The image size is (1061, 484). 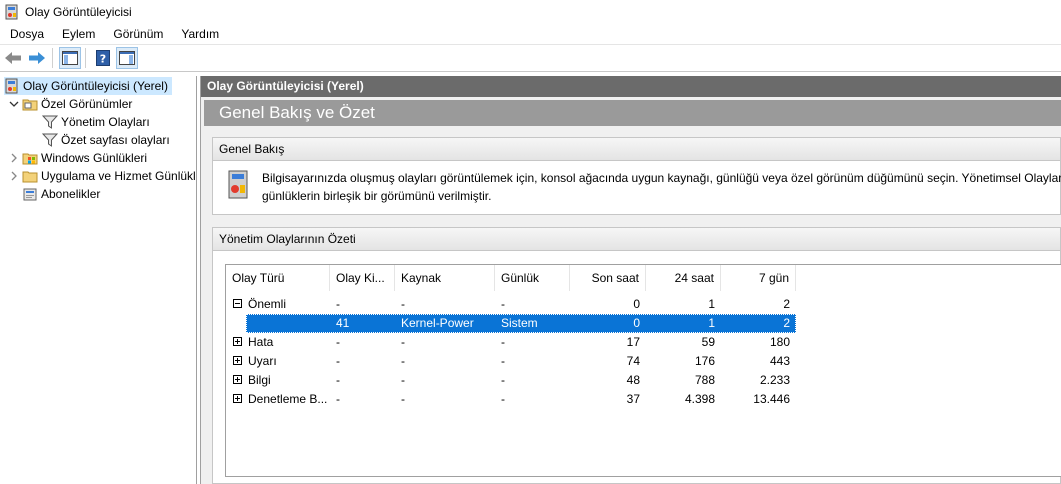 I want to click on event-log-icon, so click(x=238, y=185).